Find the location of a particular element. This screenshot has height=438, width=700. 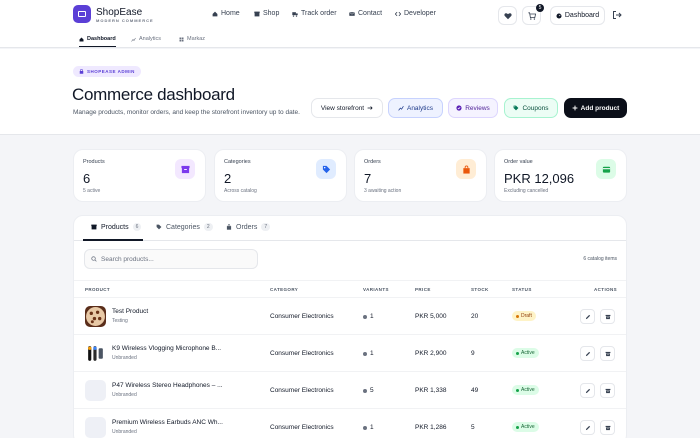

product-thumbnail is located at coordinates (95, 316).